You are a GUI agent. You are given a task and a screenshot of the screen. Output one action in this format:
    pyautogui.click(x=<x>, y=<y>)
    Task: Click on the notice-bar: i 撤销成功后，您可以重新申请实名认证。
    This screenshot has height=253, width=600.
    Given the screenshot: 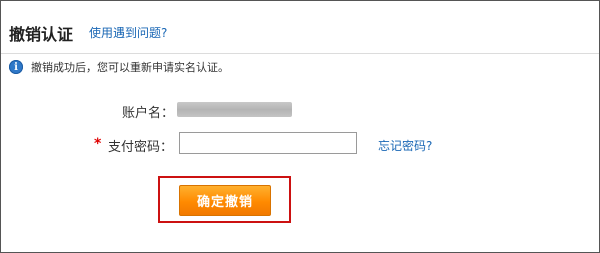 What is the action you would take?
    pyautogui.click(x=119, y=67)
    